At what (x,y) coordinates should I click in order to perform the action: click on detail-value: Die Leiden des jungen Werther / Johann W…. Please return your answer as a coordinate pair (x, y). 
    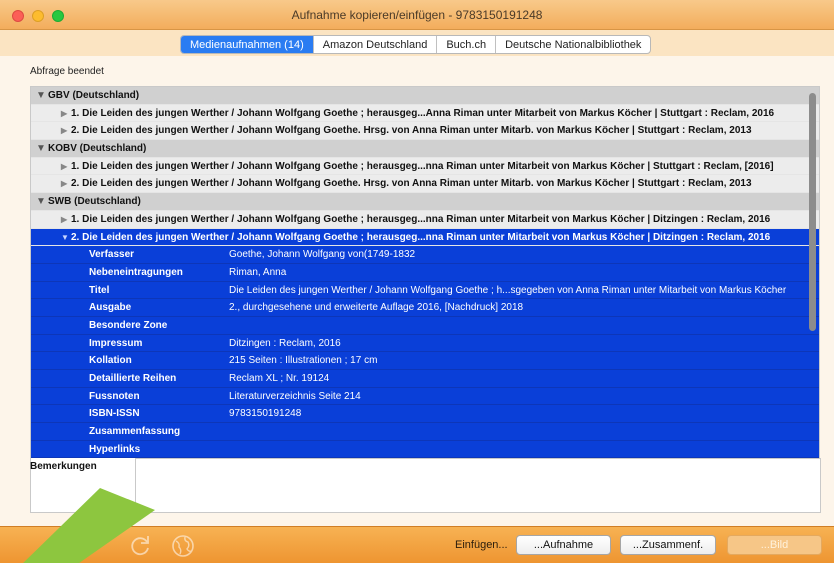
    Looking at the image, I should click on (508, 290).